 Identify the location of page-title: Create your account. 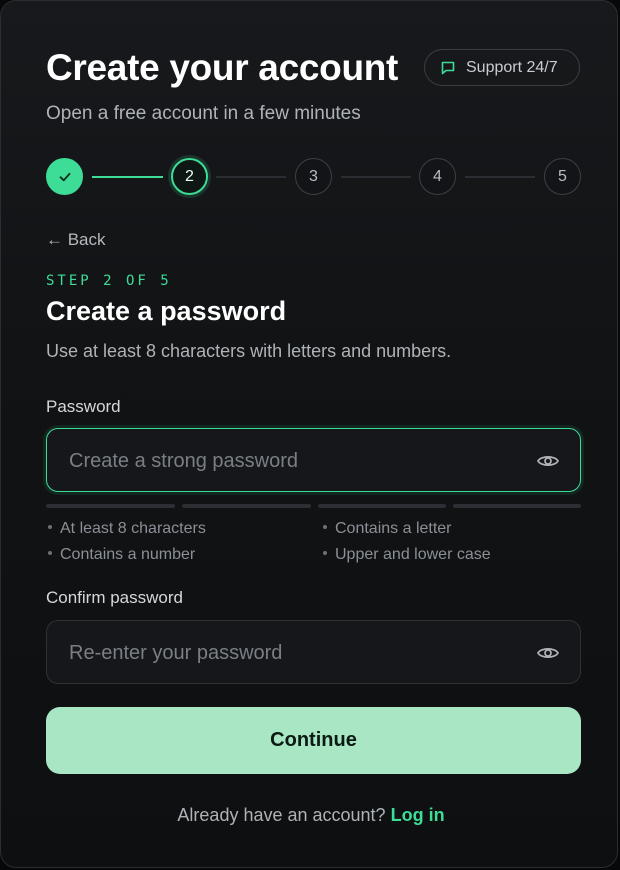
(222, 67).